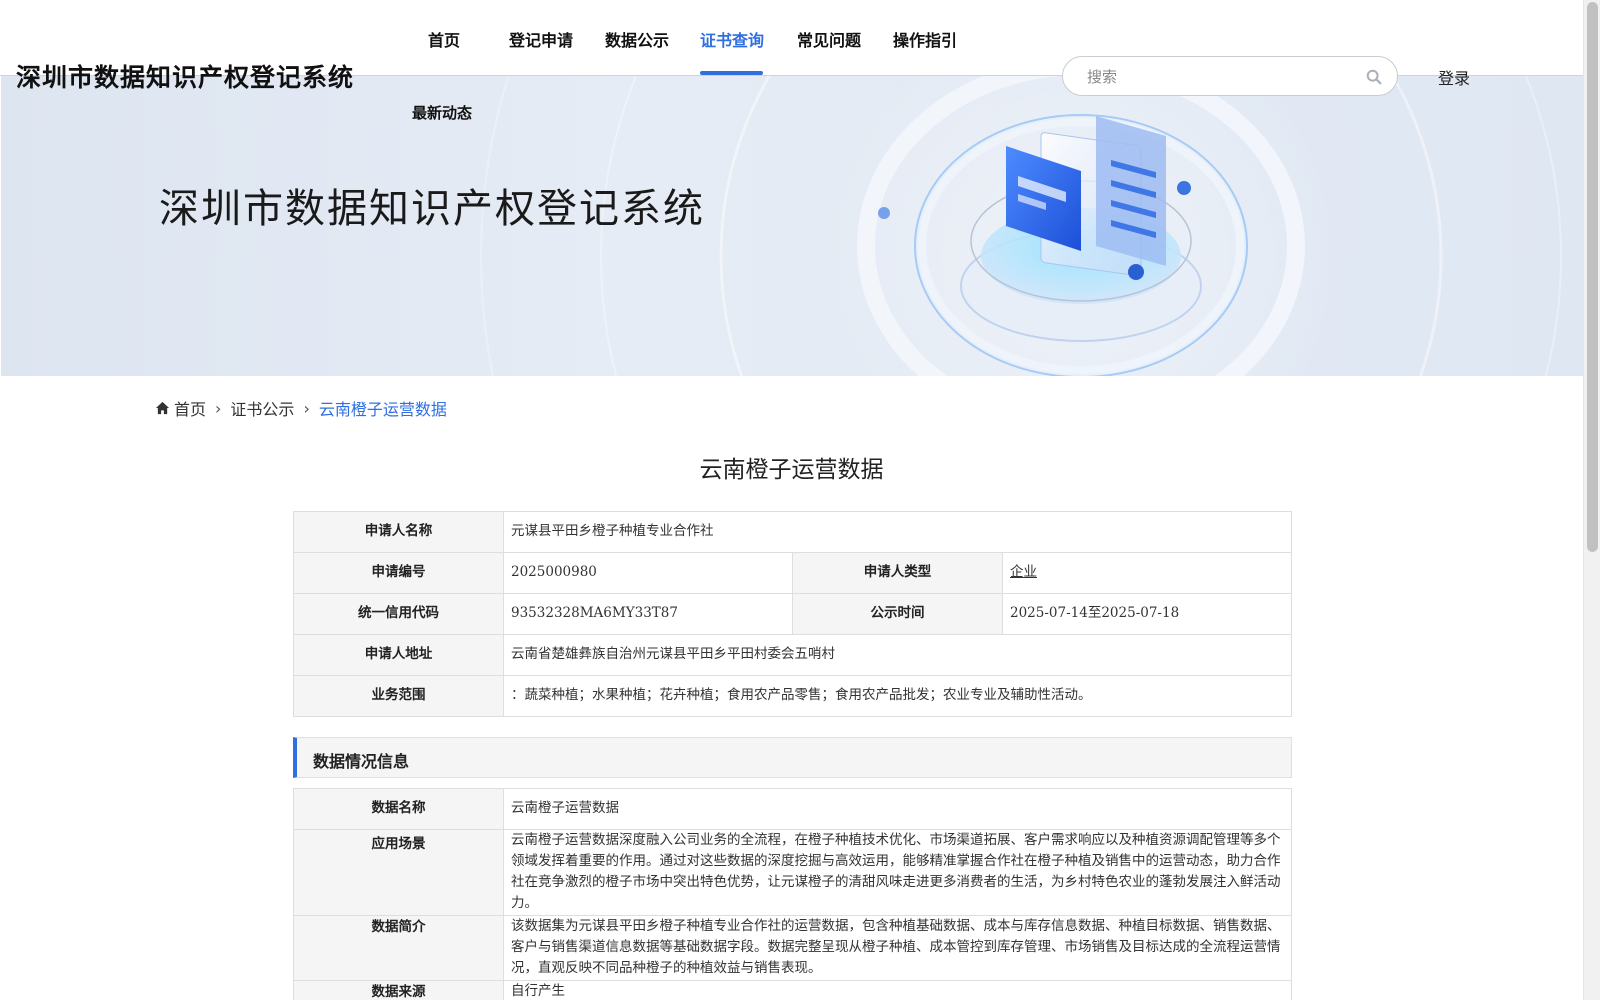  What do you see at coordinates (398, 872) in the screenshot?
I see `application-scene-label: 应用场景` at bounding box center [398, 872].